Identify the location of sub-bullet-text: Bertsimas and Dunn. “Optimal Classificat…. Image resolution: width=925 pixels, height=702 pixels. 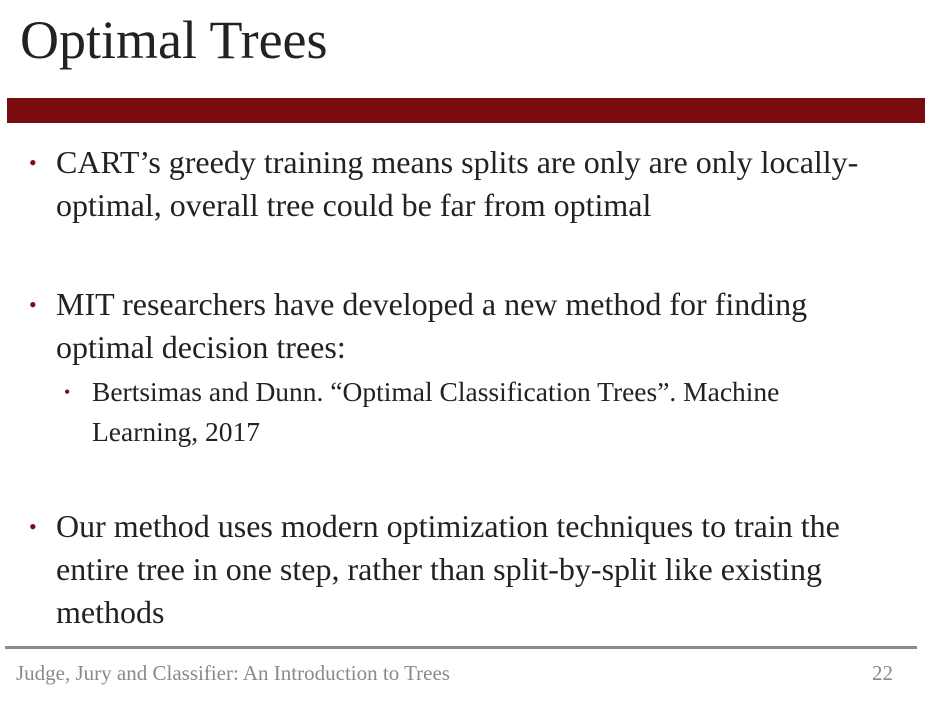
(436, 411).